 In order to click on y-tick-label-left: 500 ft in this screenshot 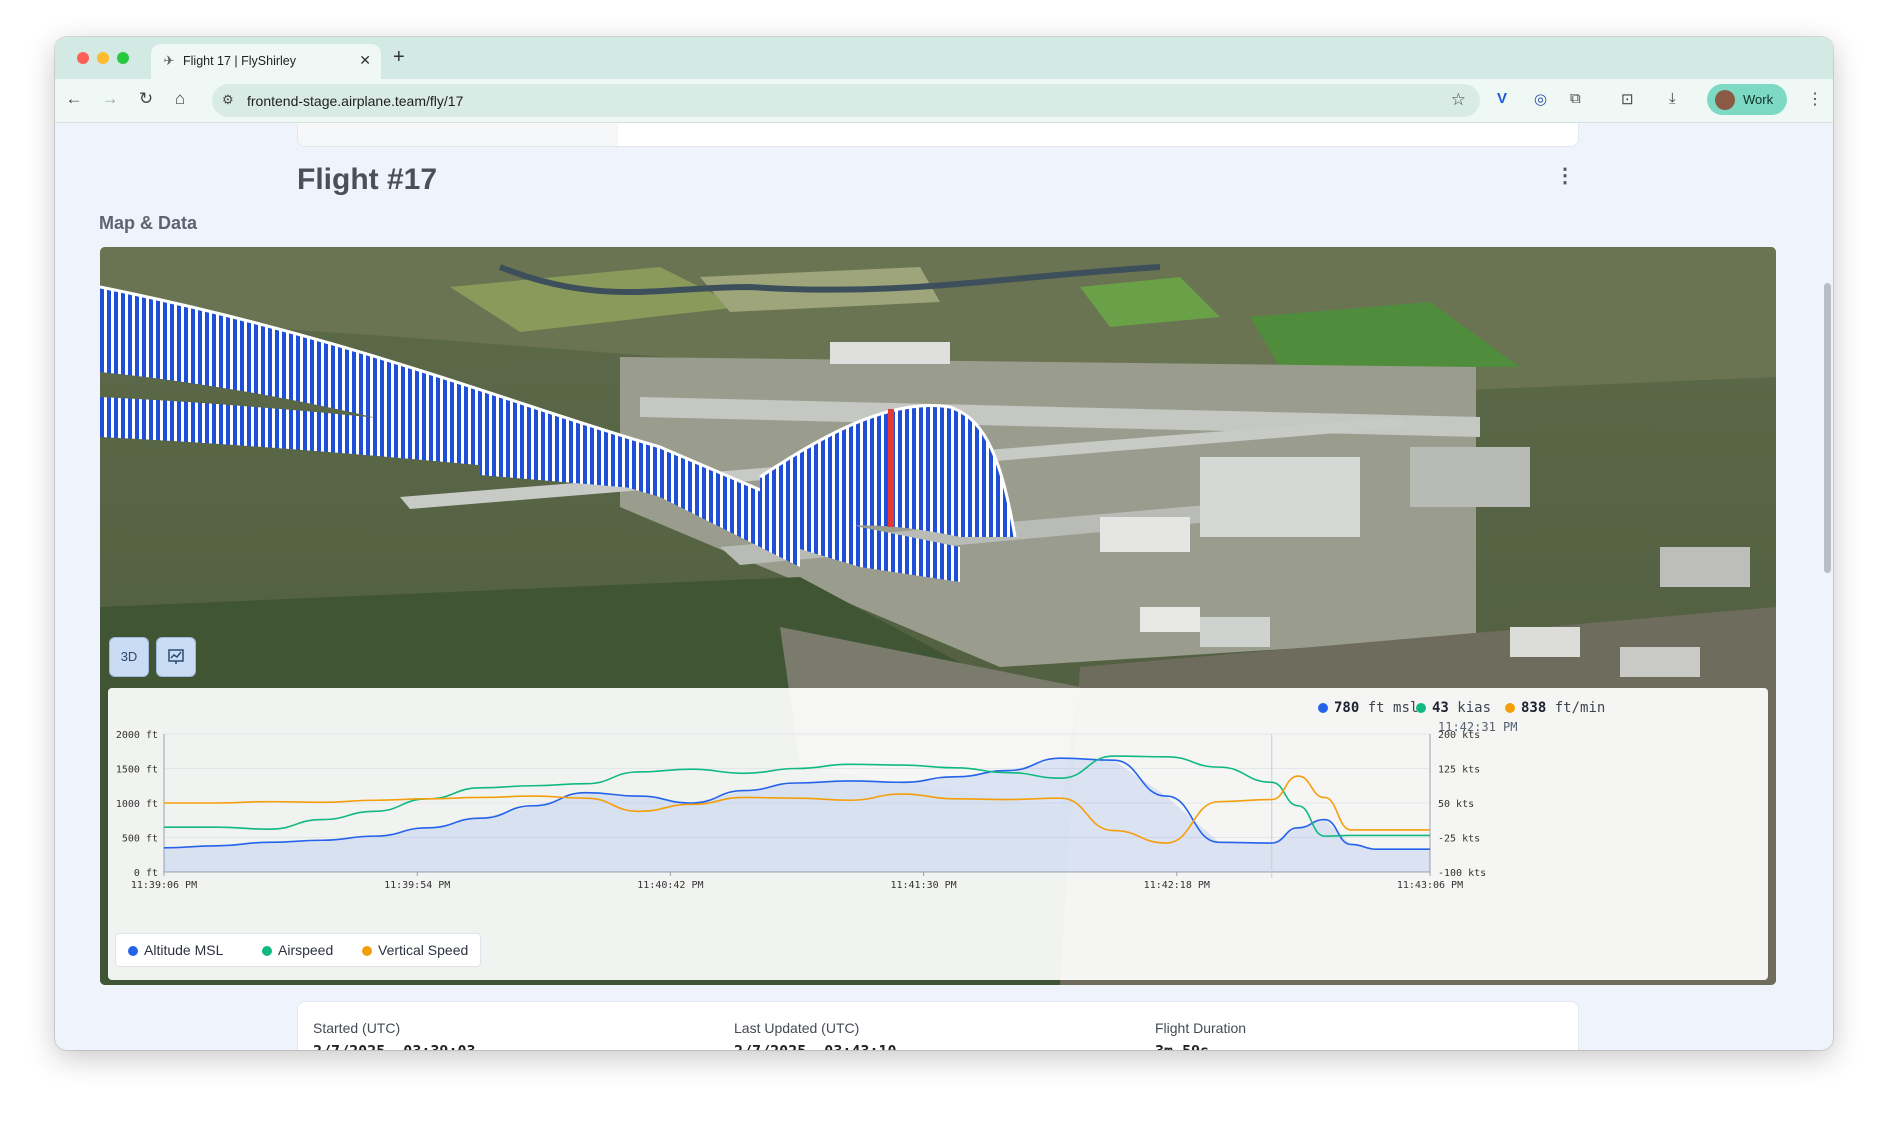, I will do `click(140, 839)`.